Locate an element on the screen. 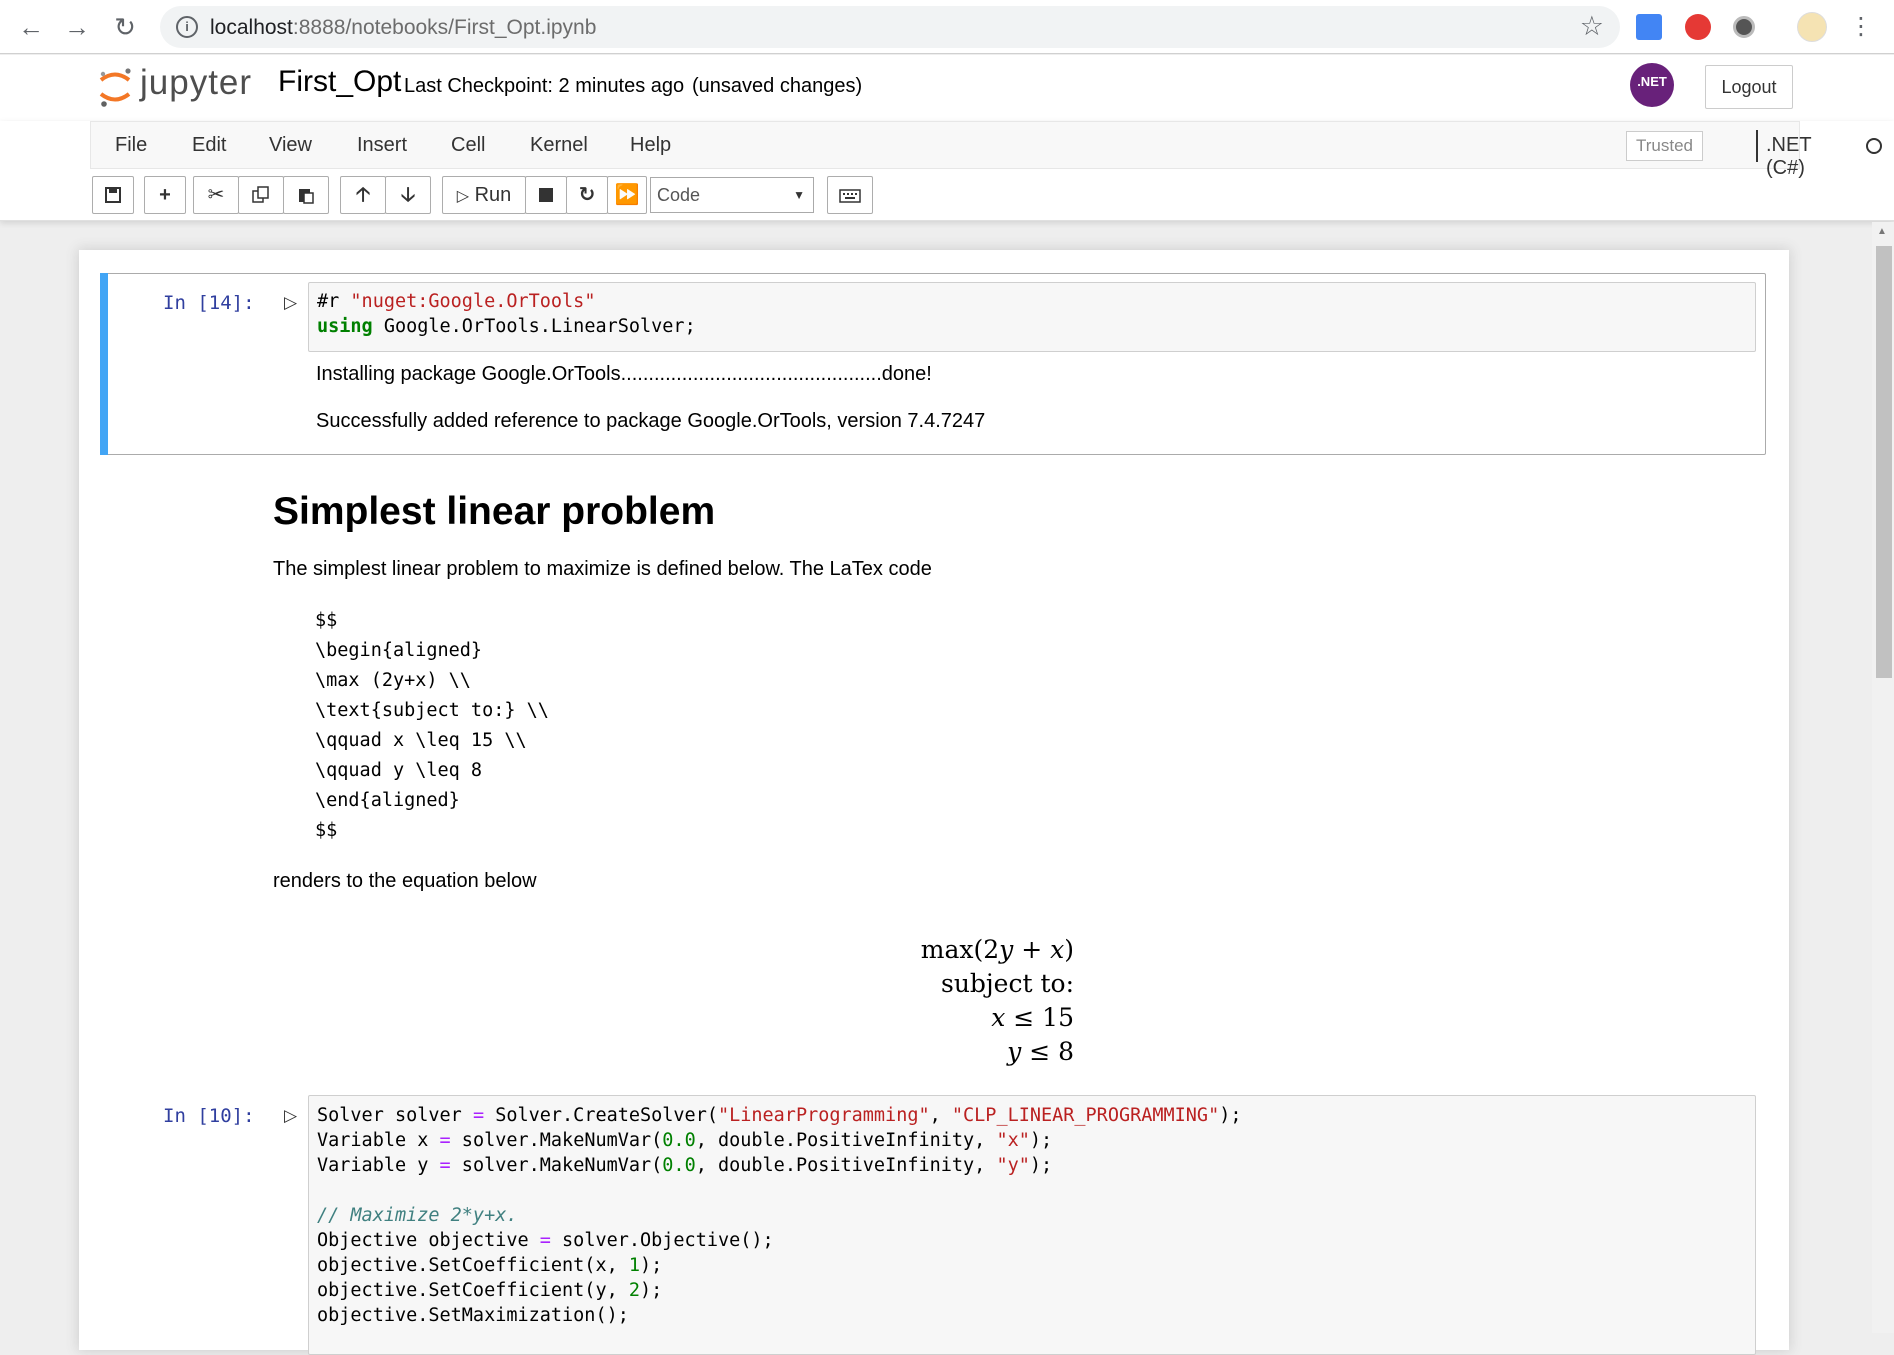 Image resolution: width=1894 pixels, height=1355 pixels. equation-line: x ≤ 15 is located at coordinates (1032, 1017).